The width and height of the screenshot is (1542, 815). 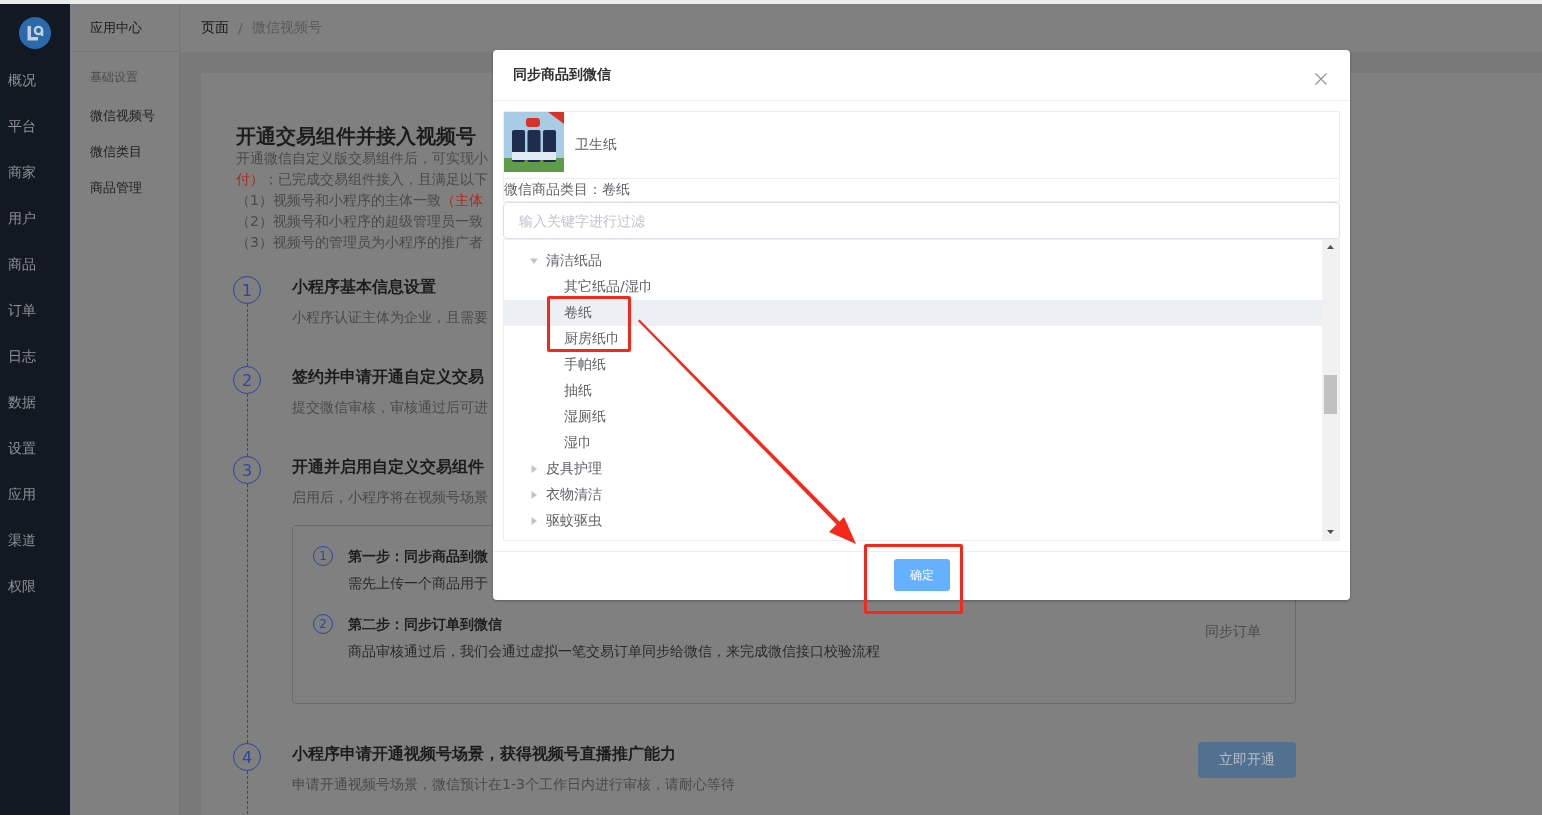 What do you see at coordinates (35, 172) in the screenshot?
I see `nav-item: 商家` at bounding box center [35, 172].